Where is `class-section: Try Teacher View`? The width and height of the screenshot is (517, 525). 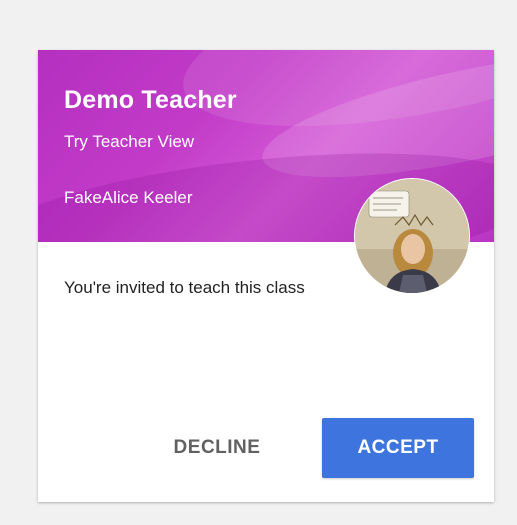 class-section: Try Teacher View is located at coordinates (129, 141).